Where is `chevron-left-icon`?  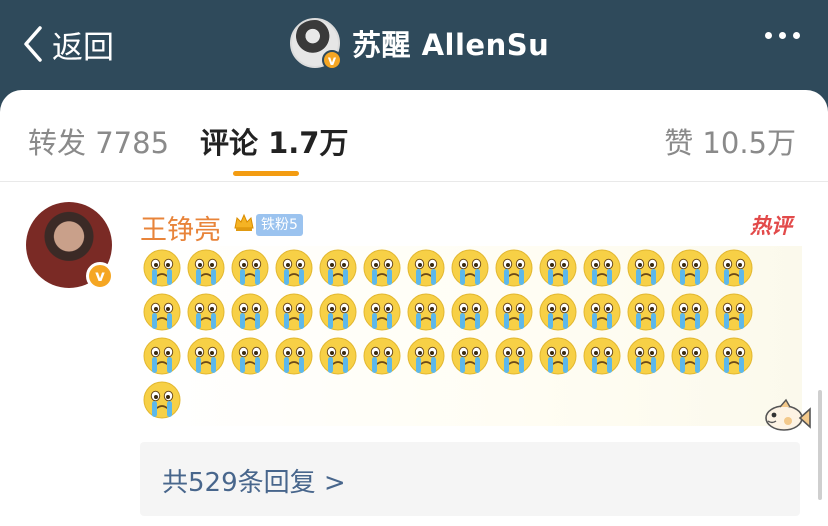
chevron-left-icon is located at coordinates (33, 44).